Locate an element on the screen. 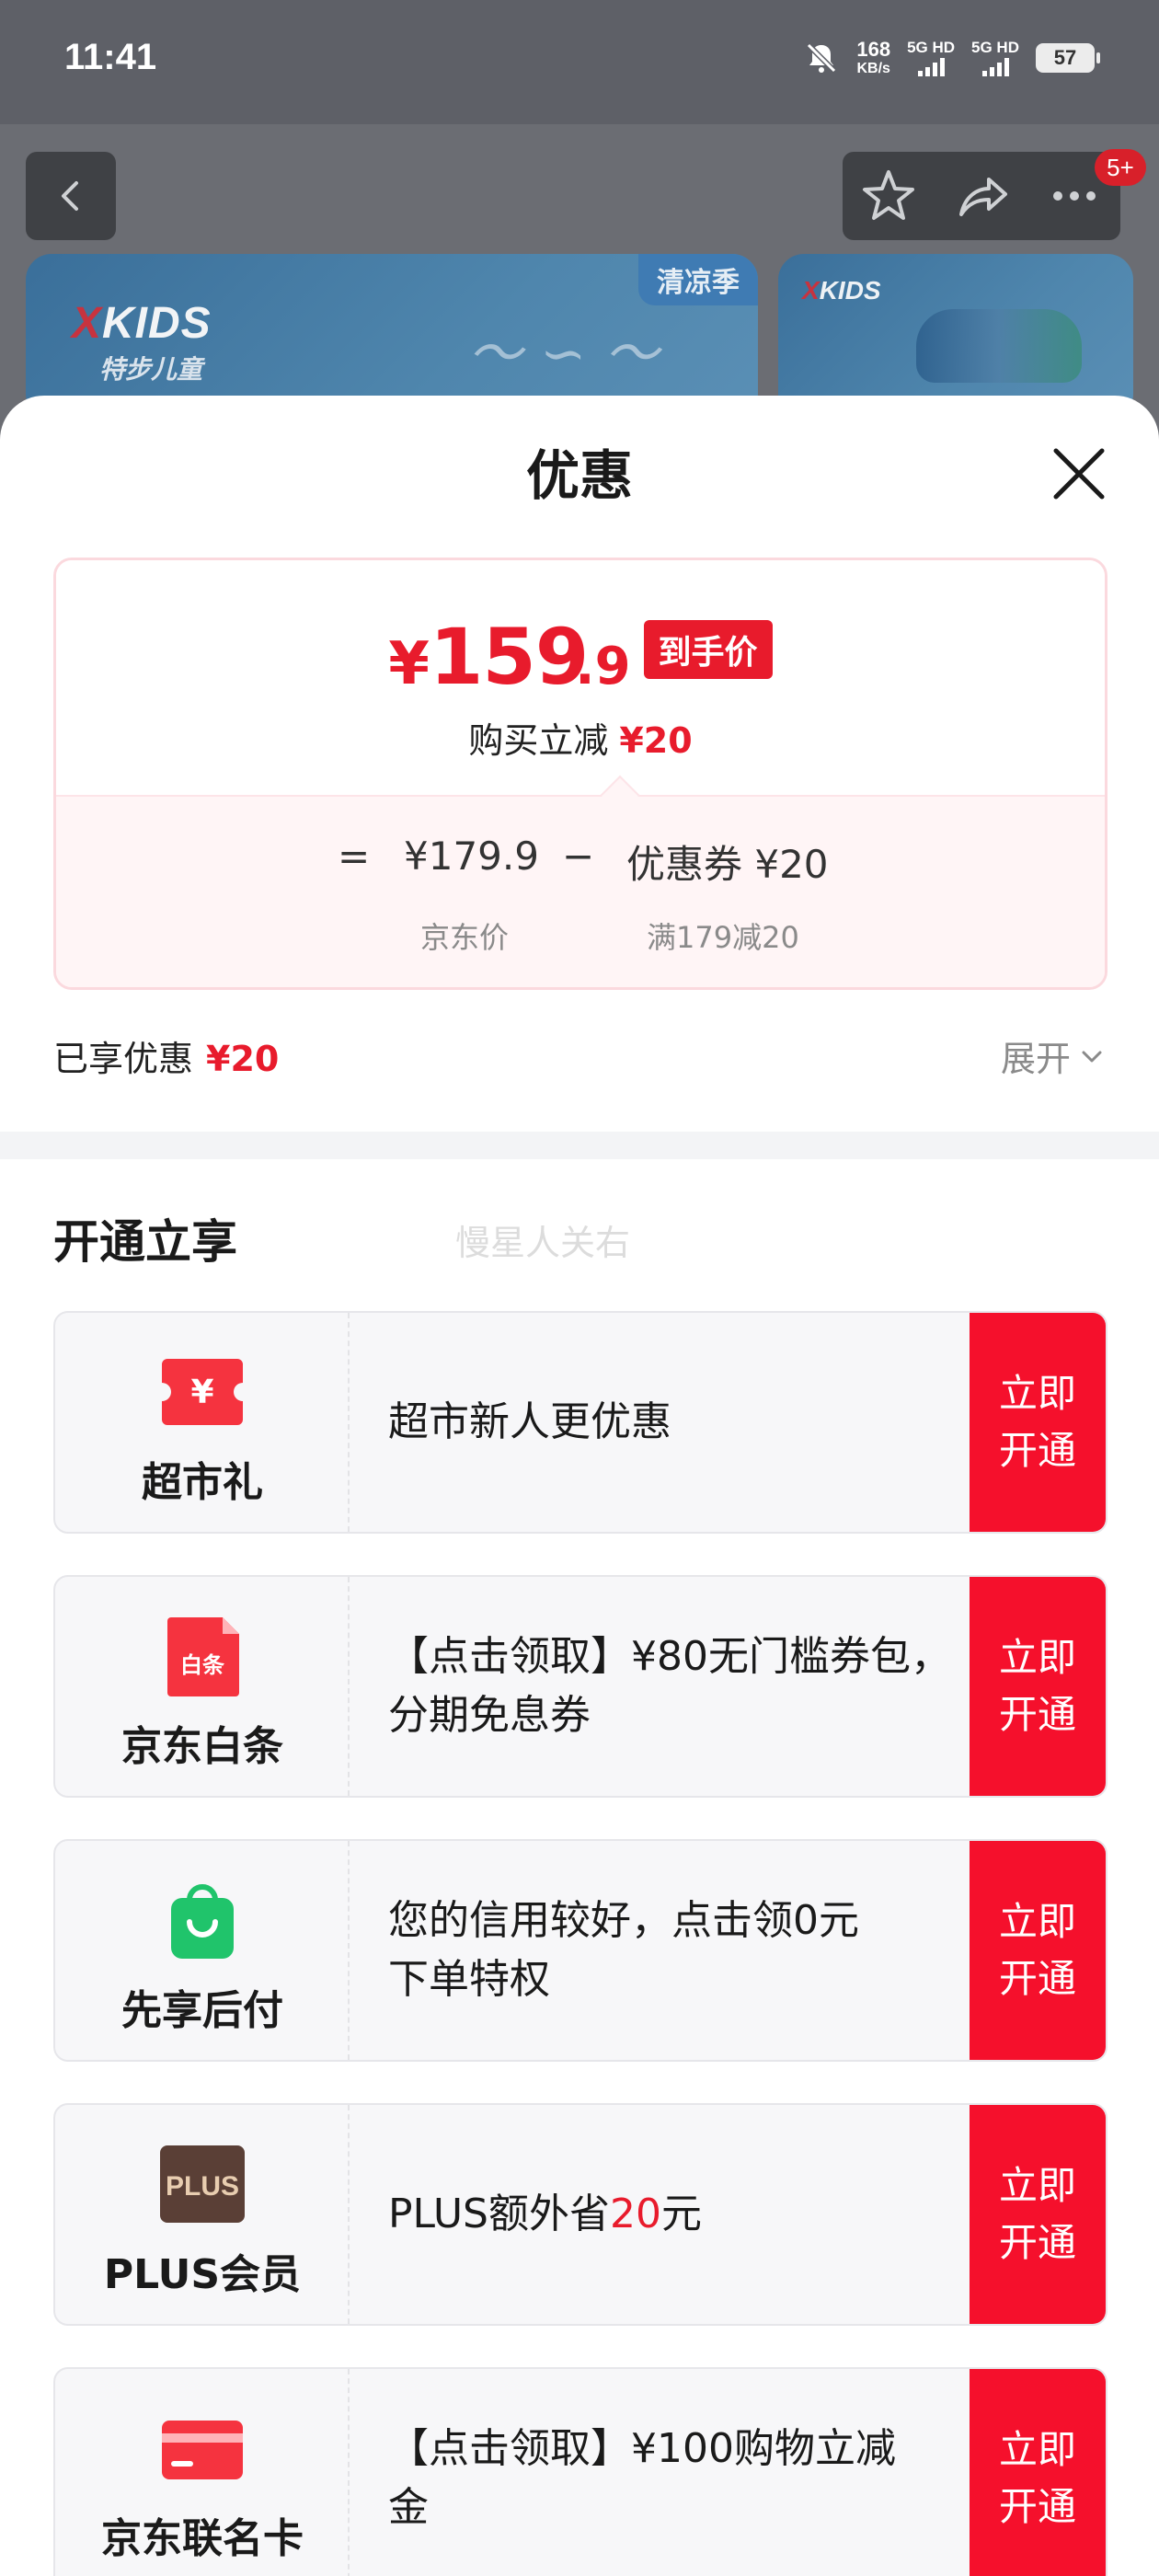 The width and height of the screenshot is (1159, 2576). final-price-tag: 到手价 is located at coordinates (708, 649).